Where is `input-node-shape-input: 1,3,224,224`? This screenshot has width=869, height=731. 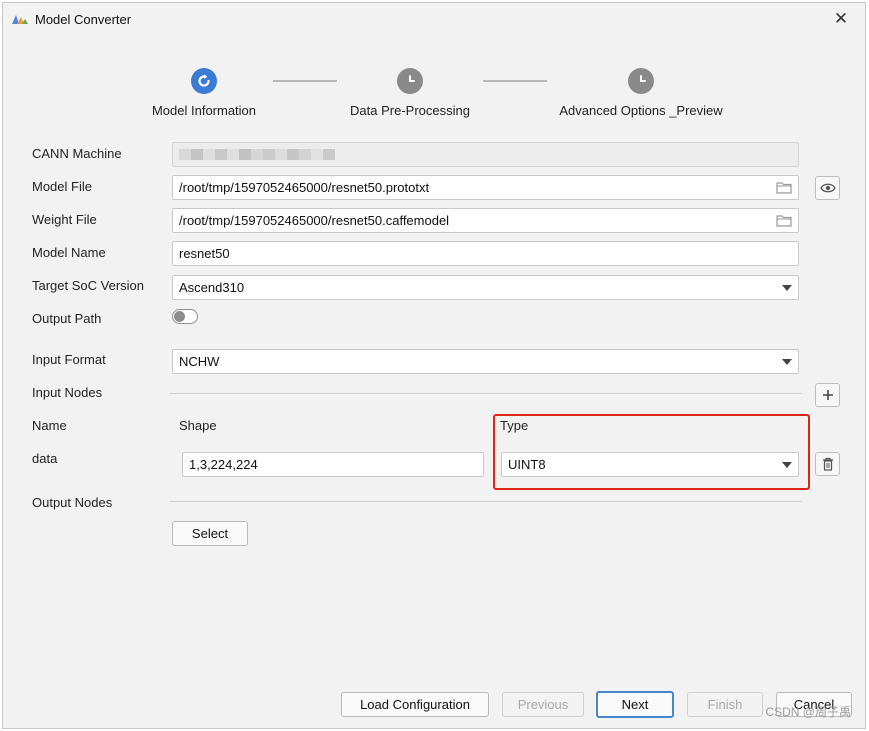 input-node-shape-input: 1,3,224,224 is located at coordinates (333, 464).